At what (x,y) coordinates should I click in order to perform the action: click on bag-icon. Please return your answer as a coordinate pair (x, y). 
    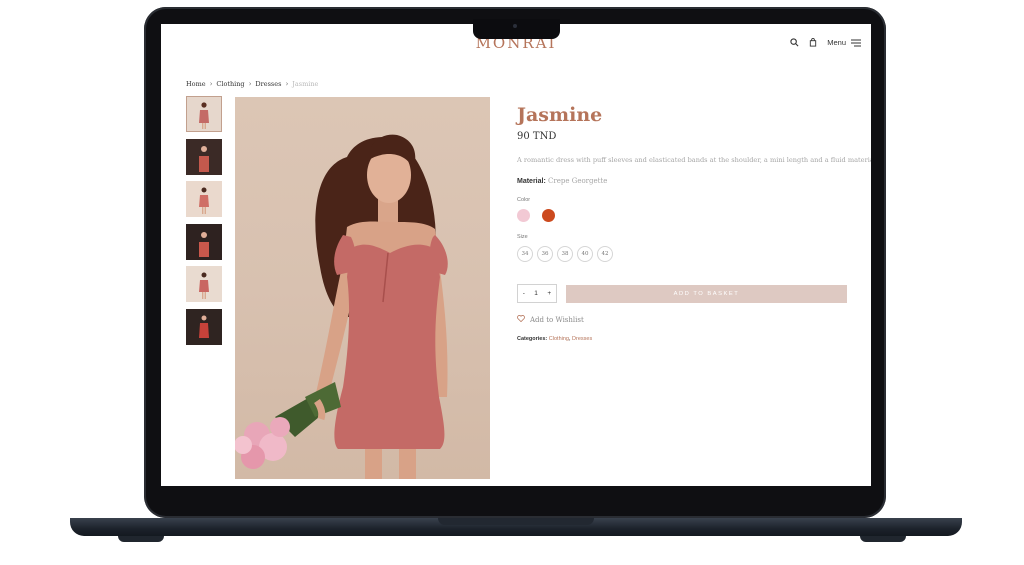
    Looking at the image, I should click on (813, 42).